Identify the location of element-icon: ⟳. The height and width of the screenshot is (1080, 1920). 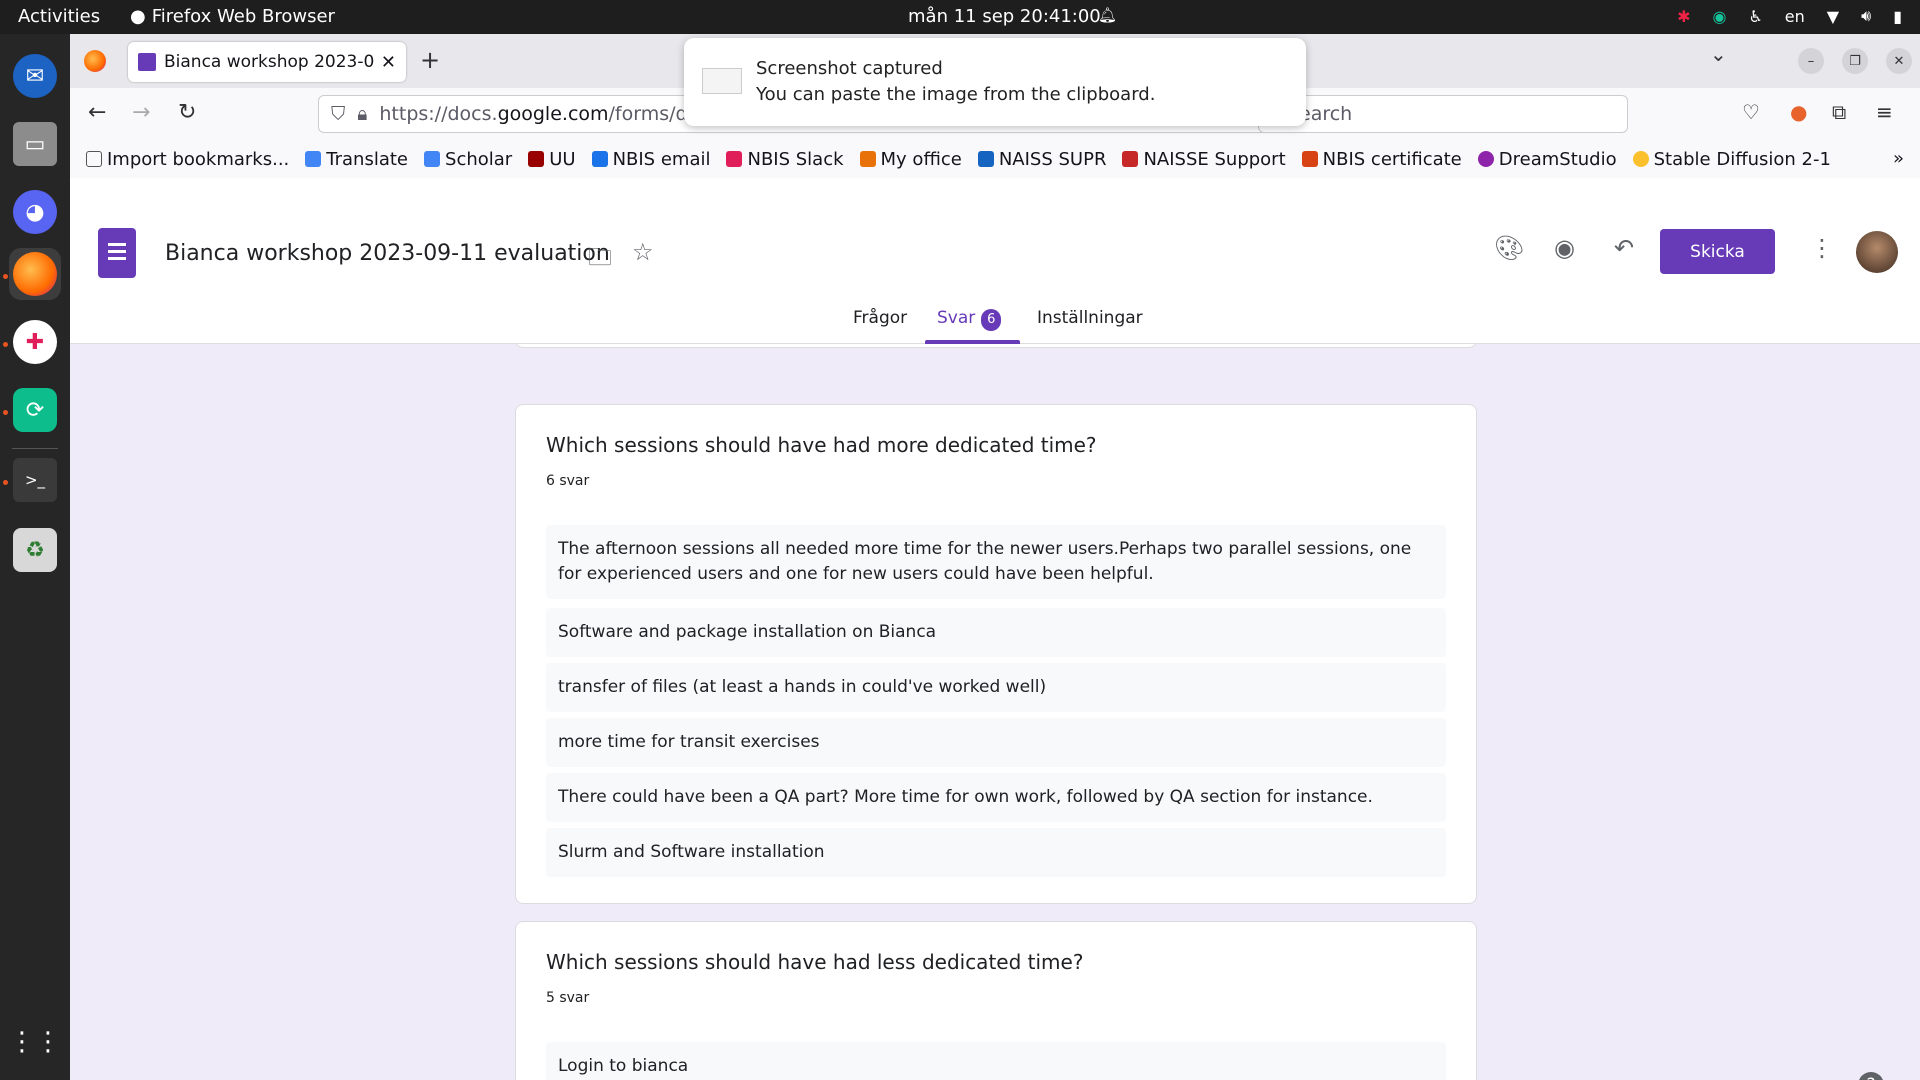
(35, 410).